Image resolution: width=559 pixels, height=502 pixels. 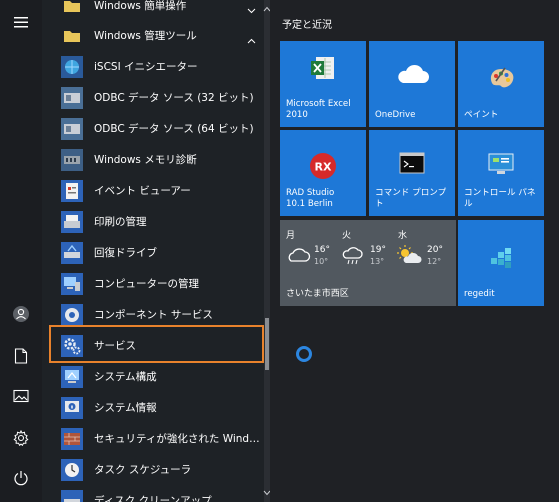 What do you see at coordinates (153, 315) in the screenshot?
I see `app-item-label: コンポーネント サービス` at bounding box center [153, 315].